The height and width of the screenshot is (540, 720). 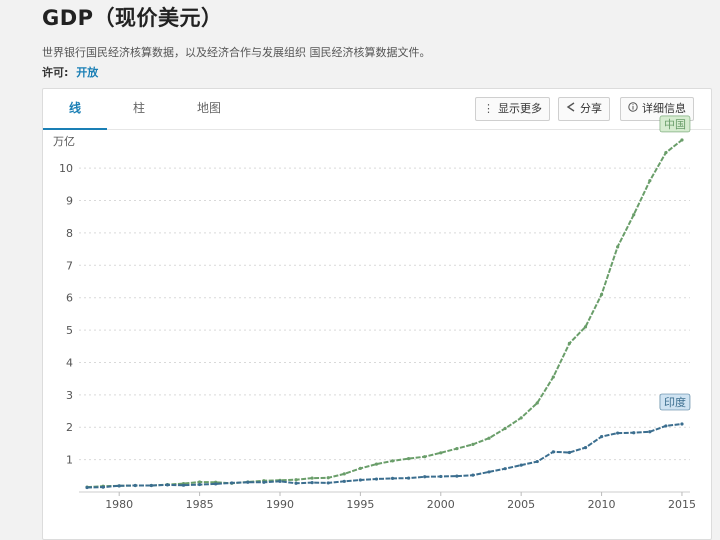 What do you see at coordinates (69, 233) in the screenshot?
I see `y-tick-label: 8` at bounding box center [69, 233].